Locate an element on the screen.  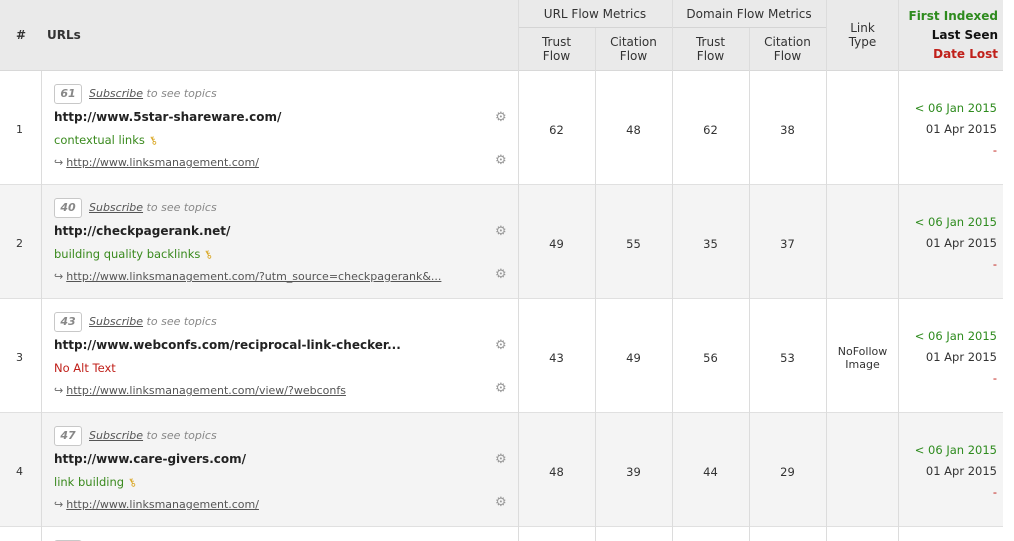
url-trust-flow-value: 62 is located at coordinates (556, 130).